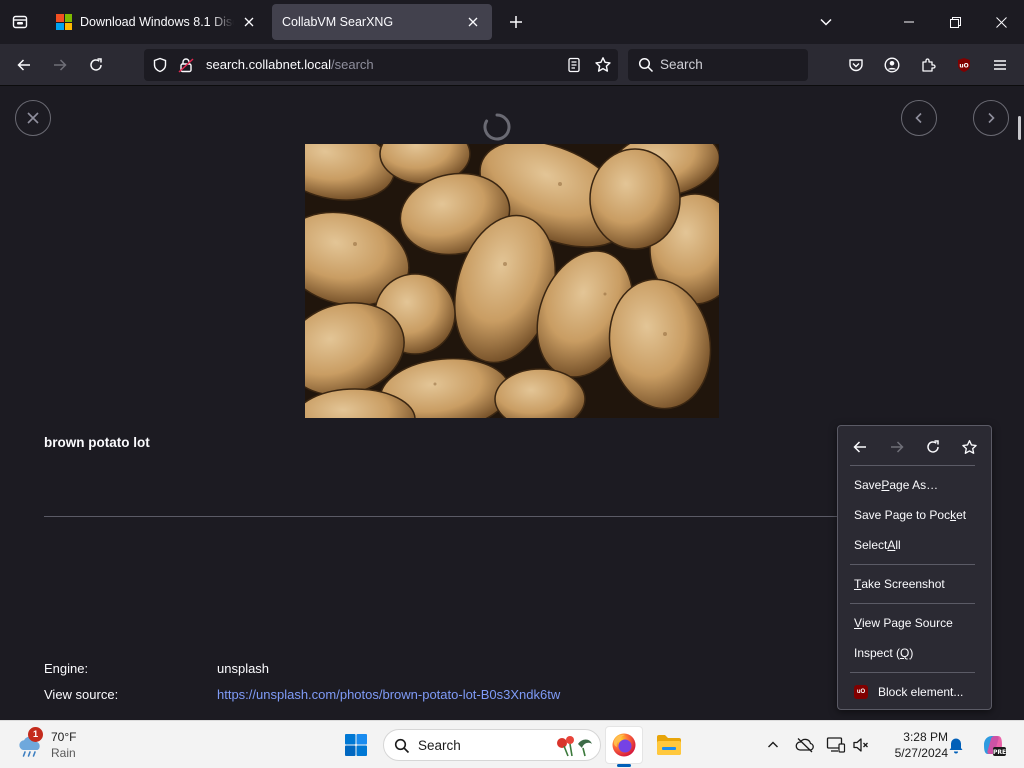  I want to click on reader-view-icon, so click(574, 67).